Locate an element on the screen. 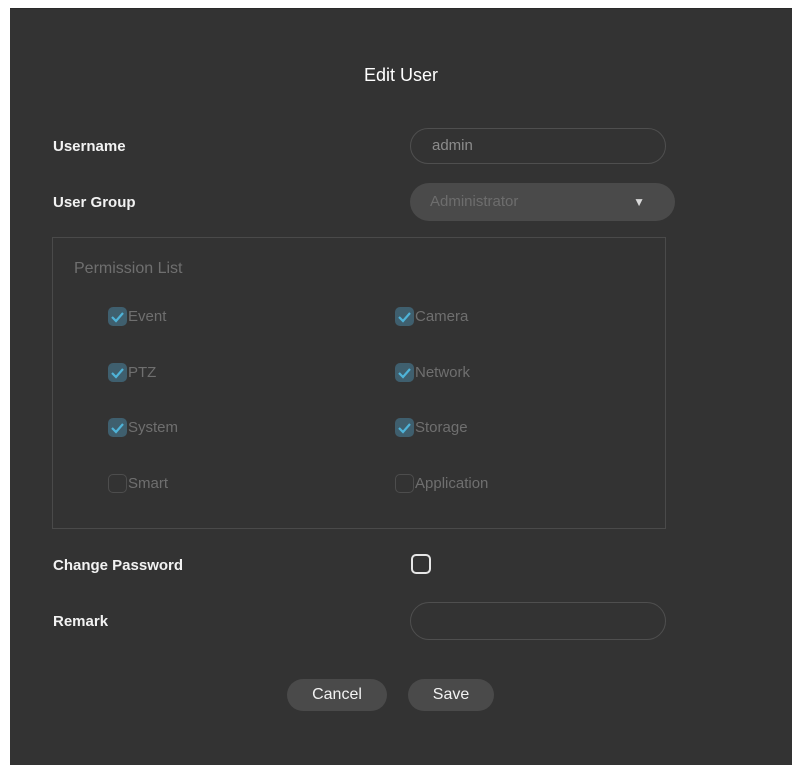  permission-application: Application is located at coordinates (441, 483).